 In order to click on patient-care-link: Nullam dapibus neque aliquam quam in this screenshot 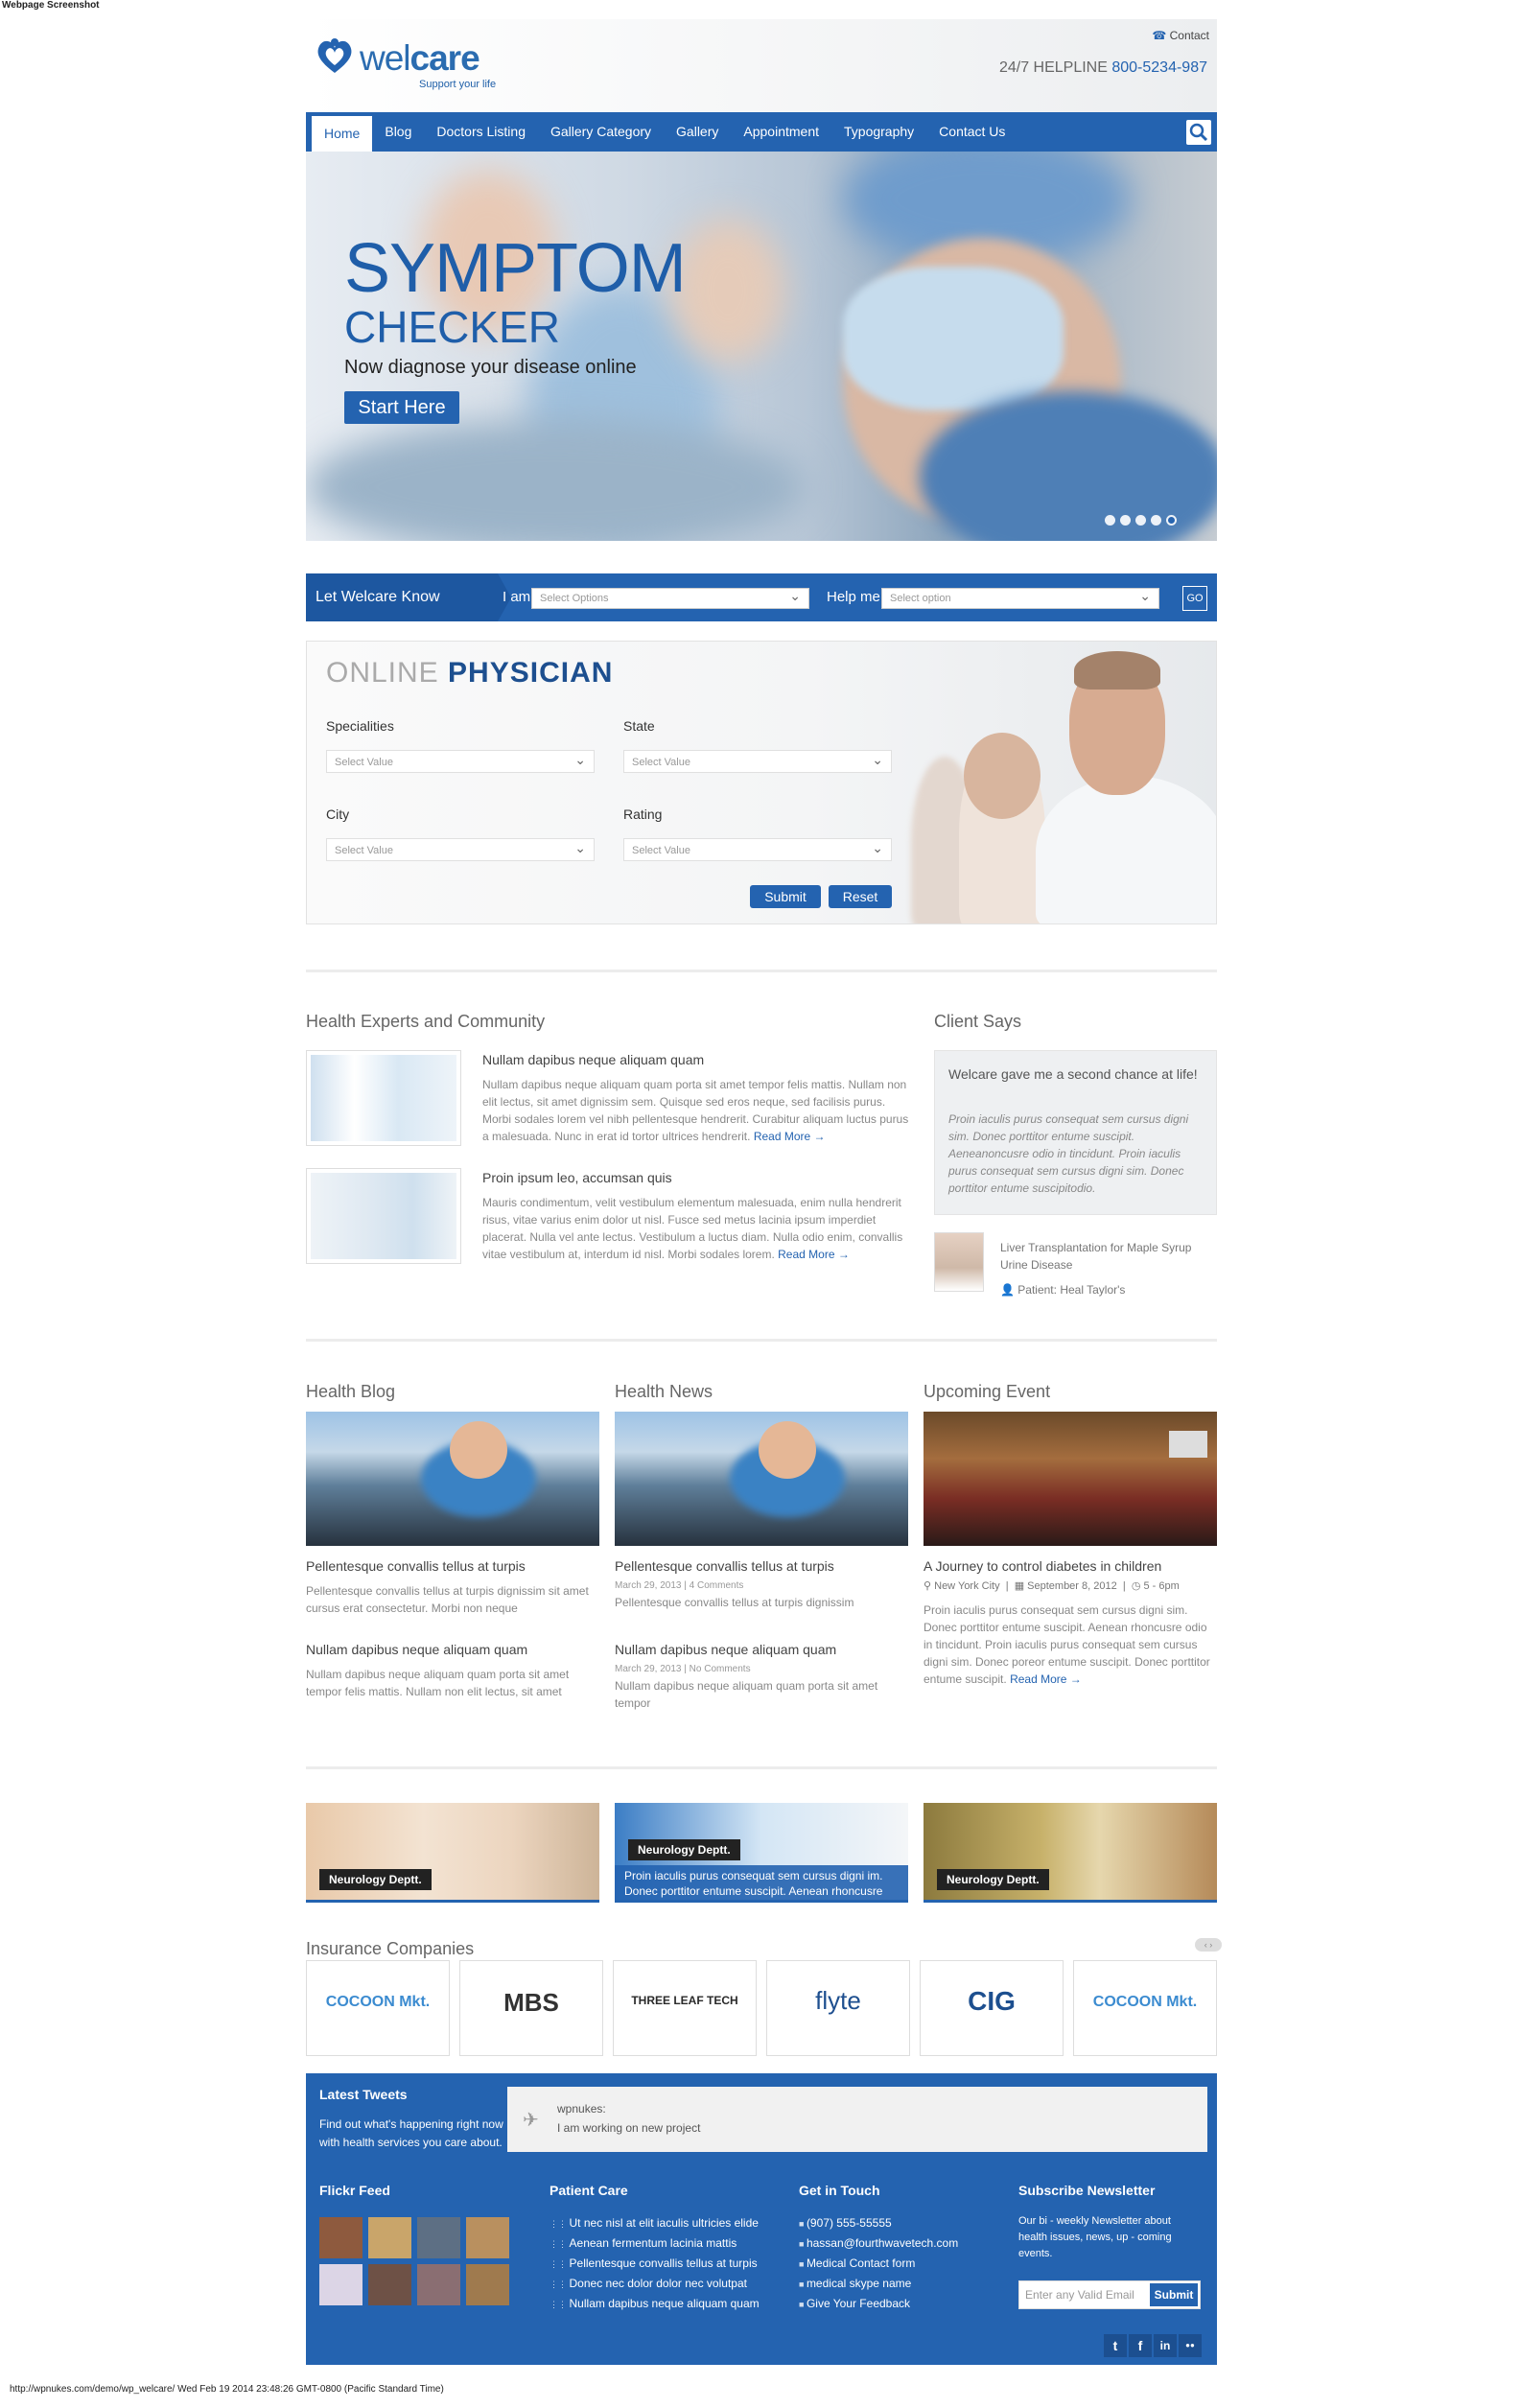, I will do `click(655, 2304)`.